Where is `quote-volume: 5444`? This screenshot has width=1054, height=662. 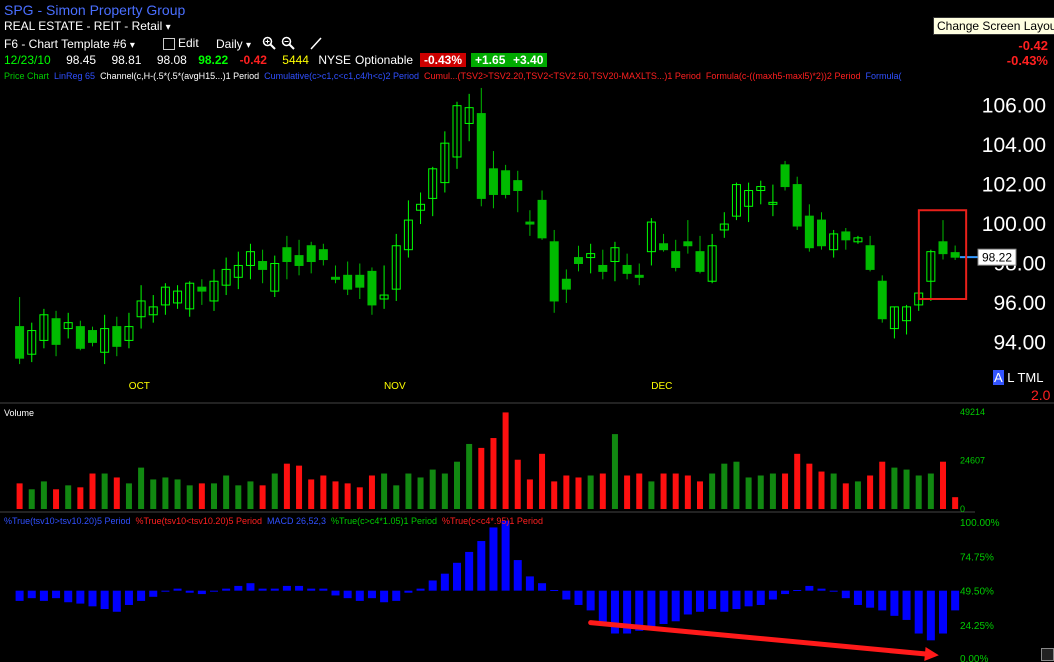 quote-volume: 5444 is located at coordinates (295, 60).